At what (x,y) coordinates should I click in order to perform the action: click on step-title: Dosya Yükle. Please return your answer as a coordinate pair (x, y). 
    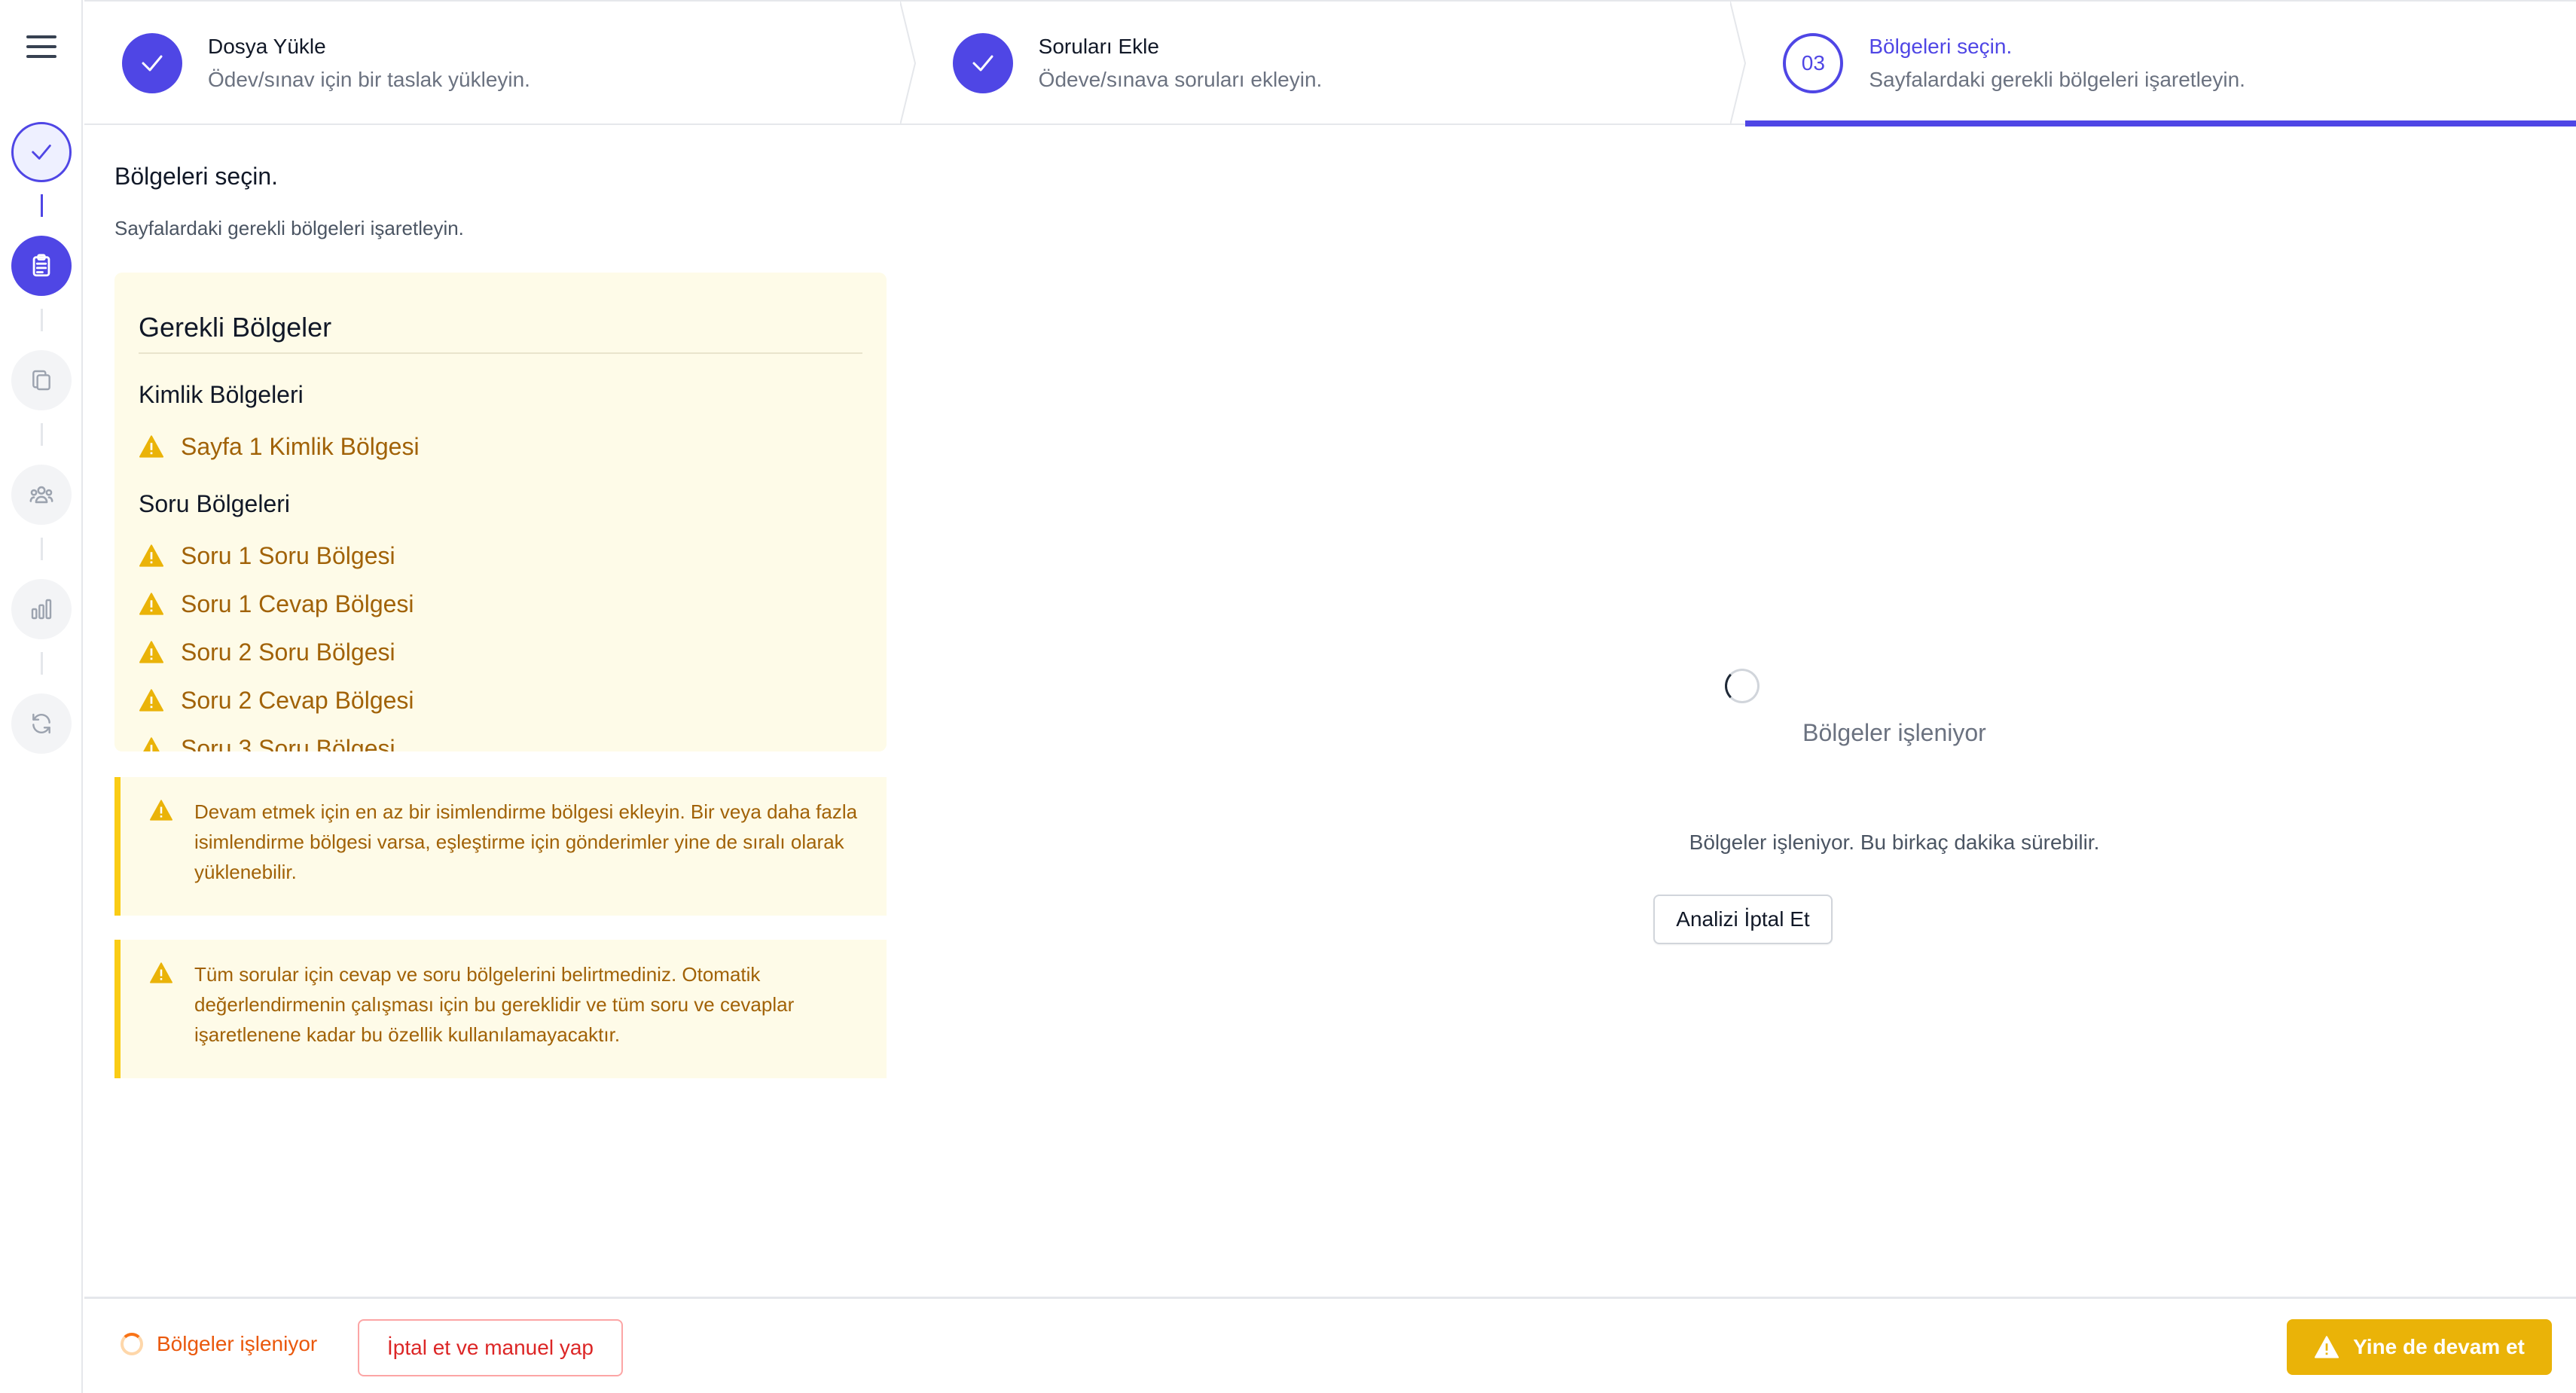
    Looking at the image, I should click on (267, 46).